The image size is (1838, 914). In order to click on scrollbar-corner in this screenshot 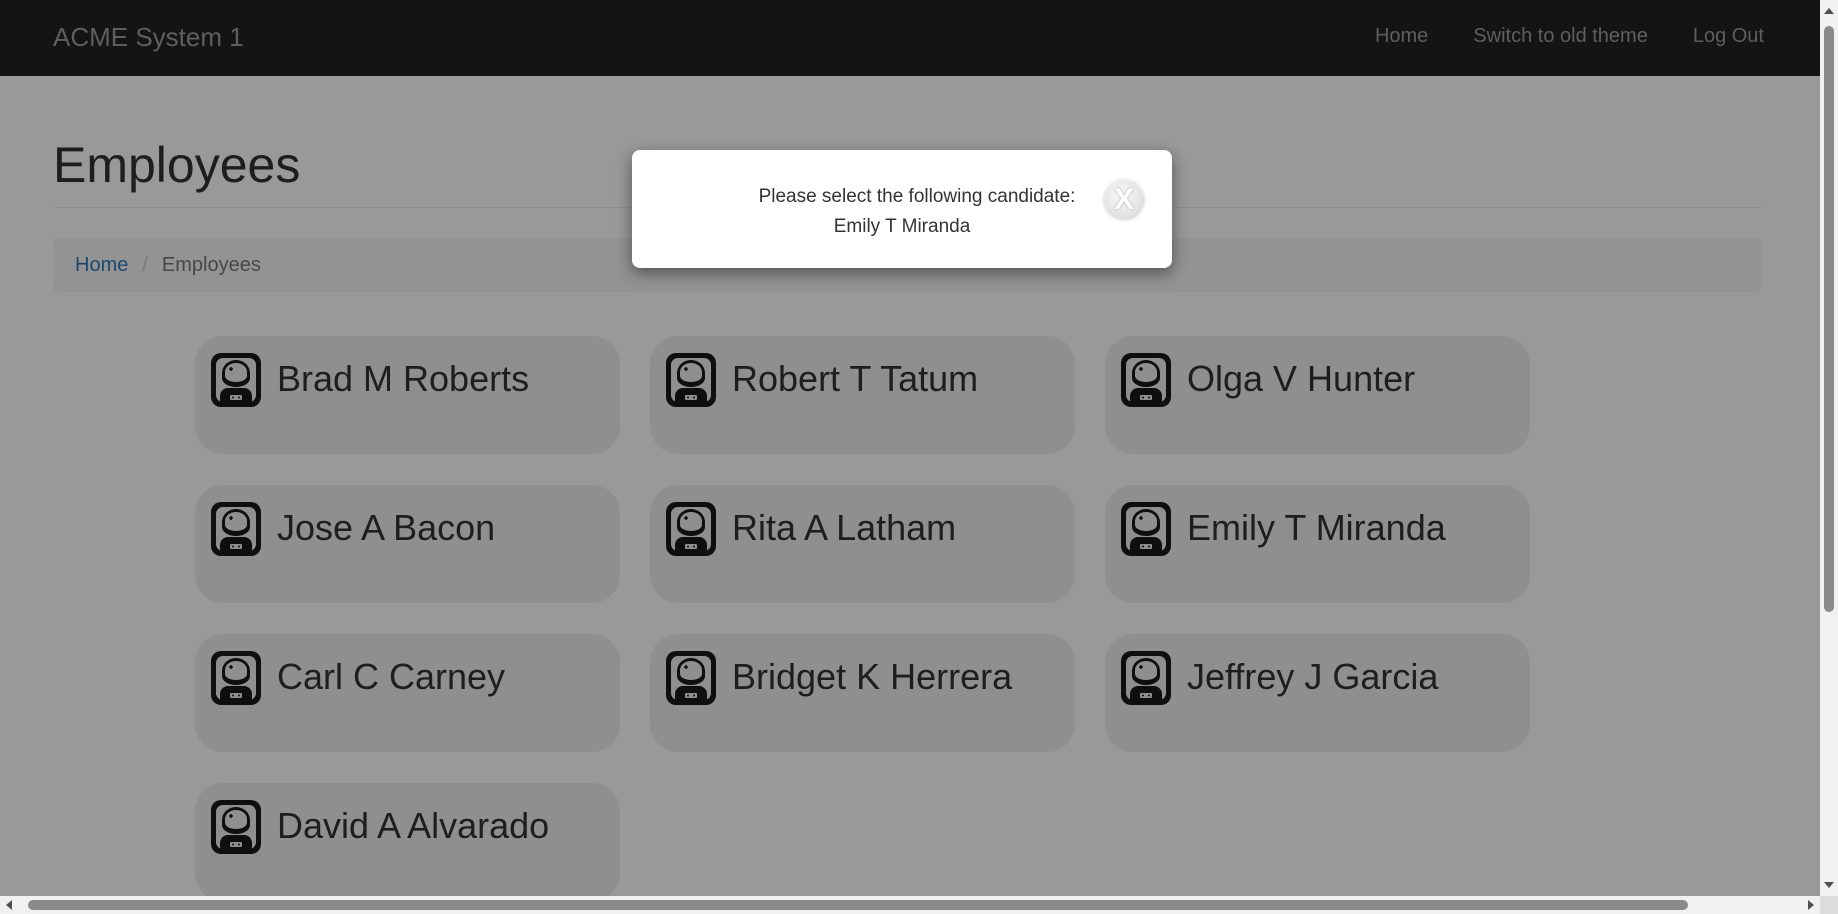, I will do `click(1829, 905)`.